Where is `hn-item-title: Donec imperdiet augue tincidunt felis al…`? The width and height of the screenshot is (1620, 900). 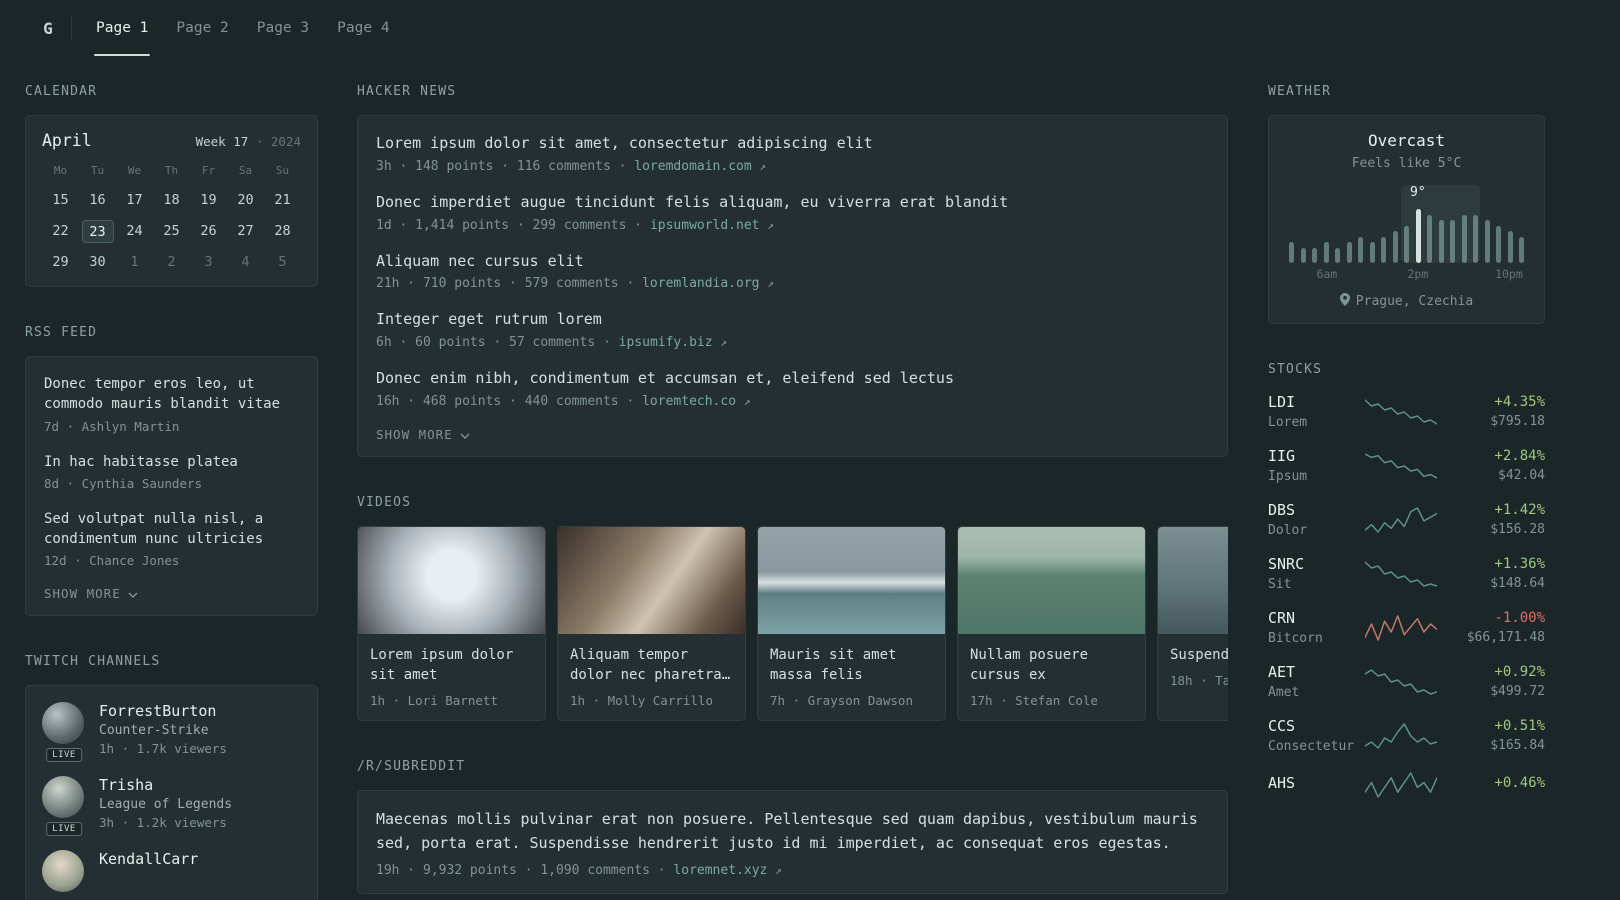 hn-item-title: Donec imperdiet augue tincidunt felis al… is located at coordinates (792, 203).